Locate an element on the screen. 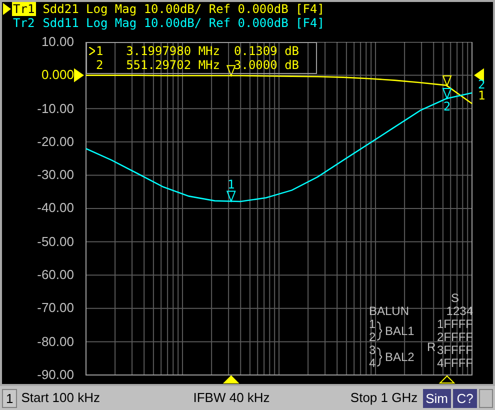 Image resolution: width=495 pixels, height=410 pixels. channel-number: 1 is located at coordinates (10, 398).